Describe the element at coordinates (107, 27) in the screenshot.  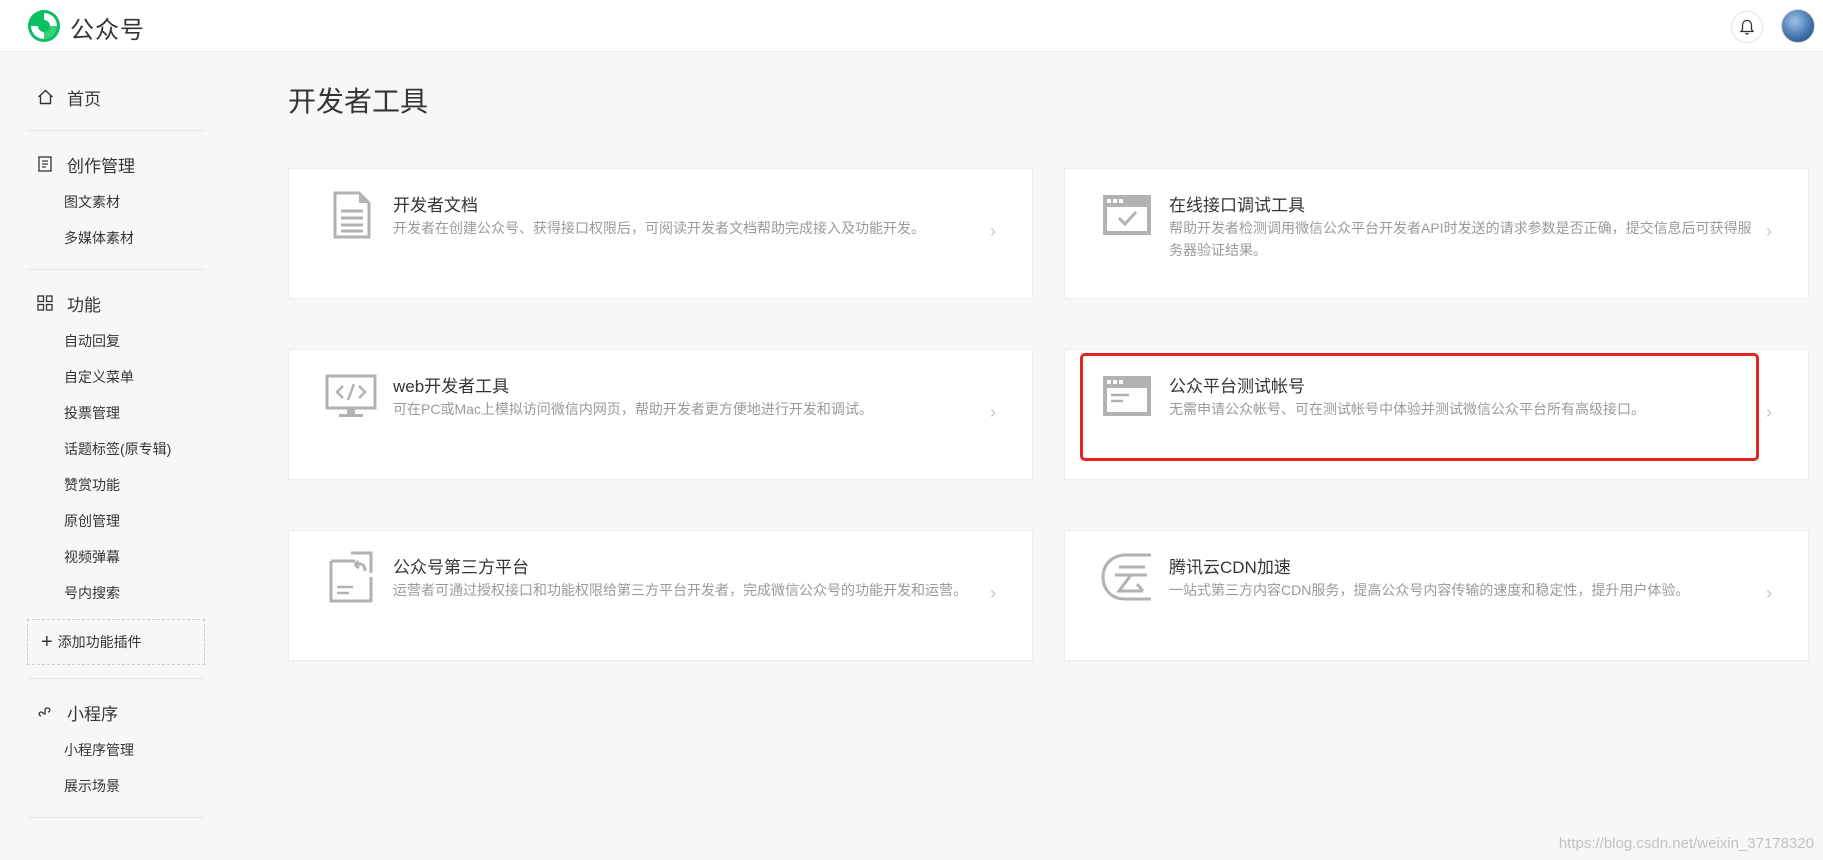
I see `brand-name: 公众号` at that location.